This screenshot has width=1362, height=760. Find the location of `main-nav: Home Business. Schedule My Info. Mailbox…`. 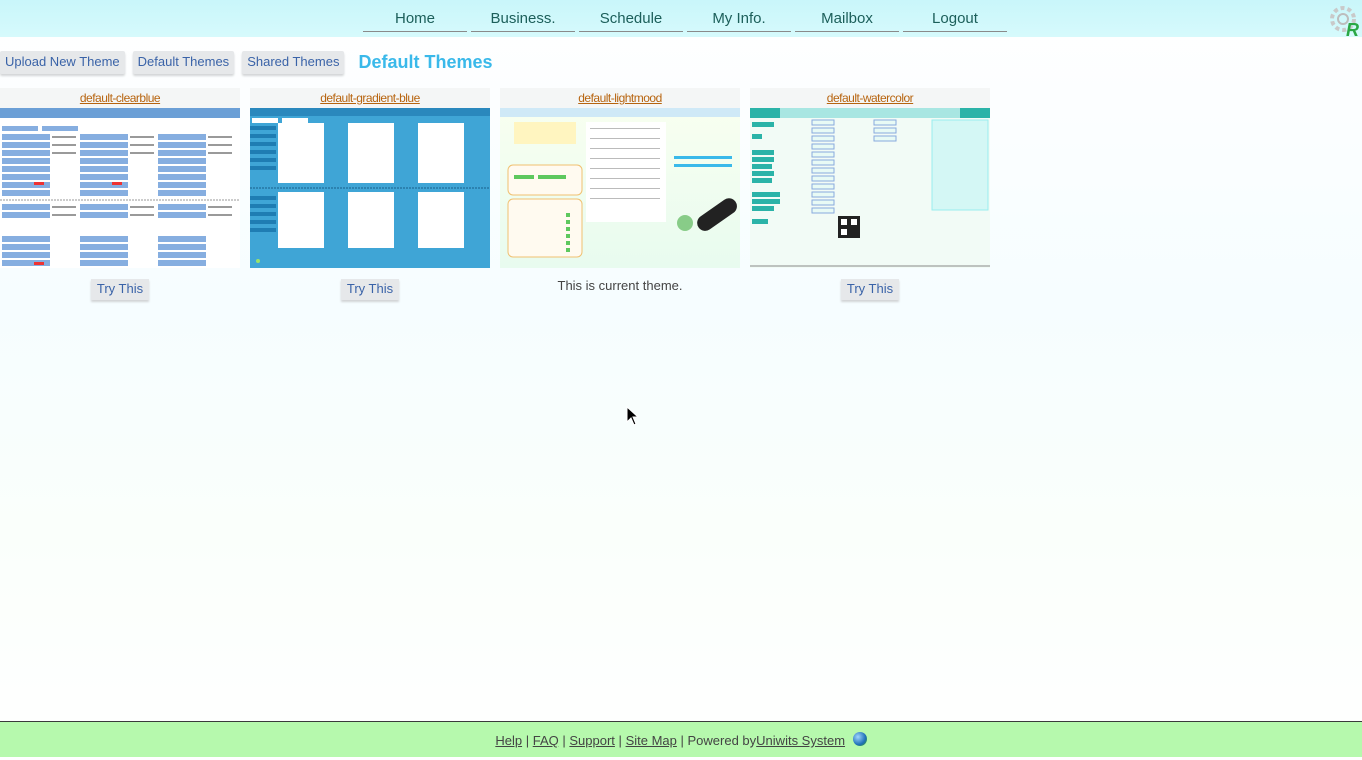

main-nav: Home Business. Schedule My Info. Mailbox… is located at coordinates (687, 16).